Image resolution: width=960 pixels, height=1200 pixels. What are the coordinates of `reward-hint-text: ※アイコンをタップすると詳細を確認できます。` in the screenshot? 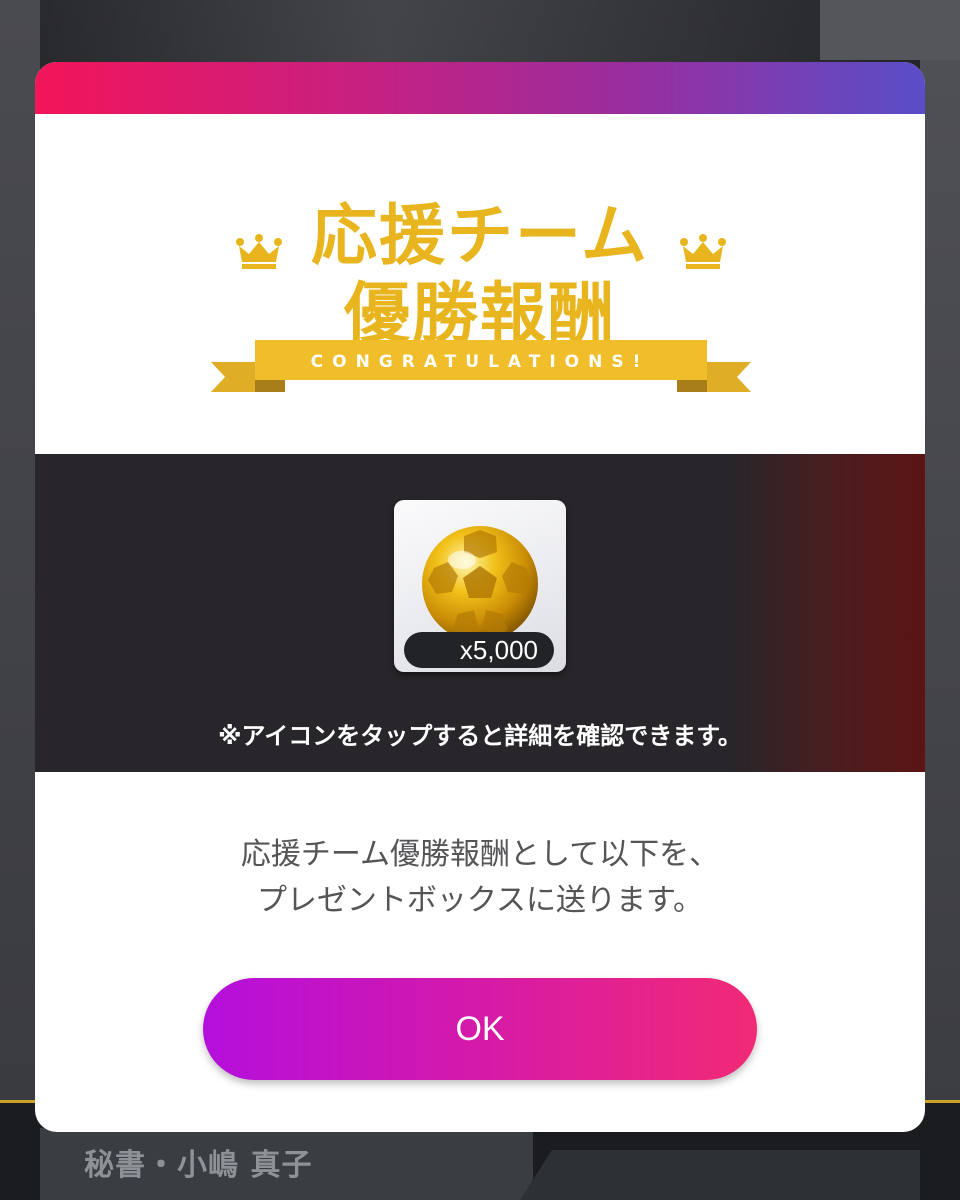 It's located at (480, 736).